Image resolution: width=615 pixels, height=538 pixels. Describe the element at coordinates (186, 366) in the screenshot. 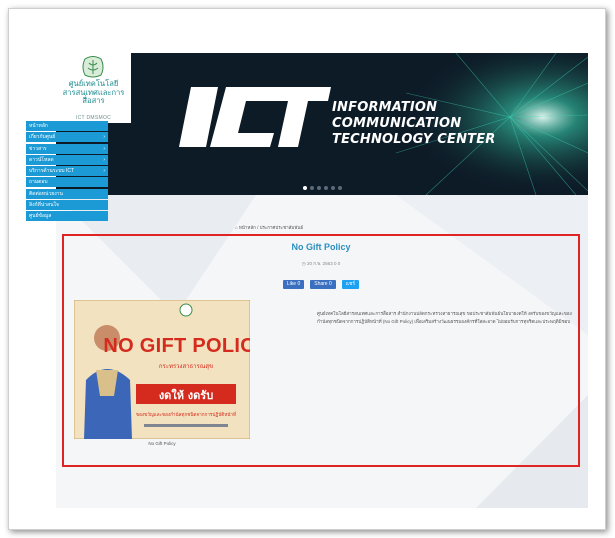

I see `poster-ministry: กระทรวงสาธารณสุข` at that location.